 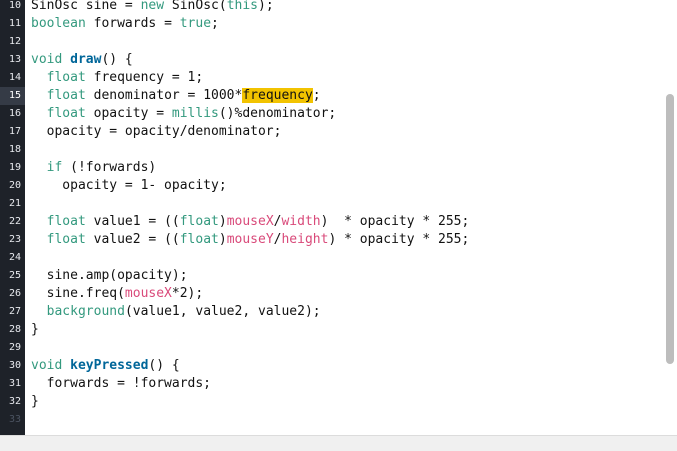 What do you see at coordinates (14, 221) in the screenshot?
I see `line-number: 22` at bounding box center [14, 221].